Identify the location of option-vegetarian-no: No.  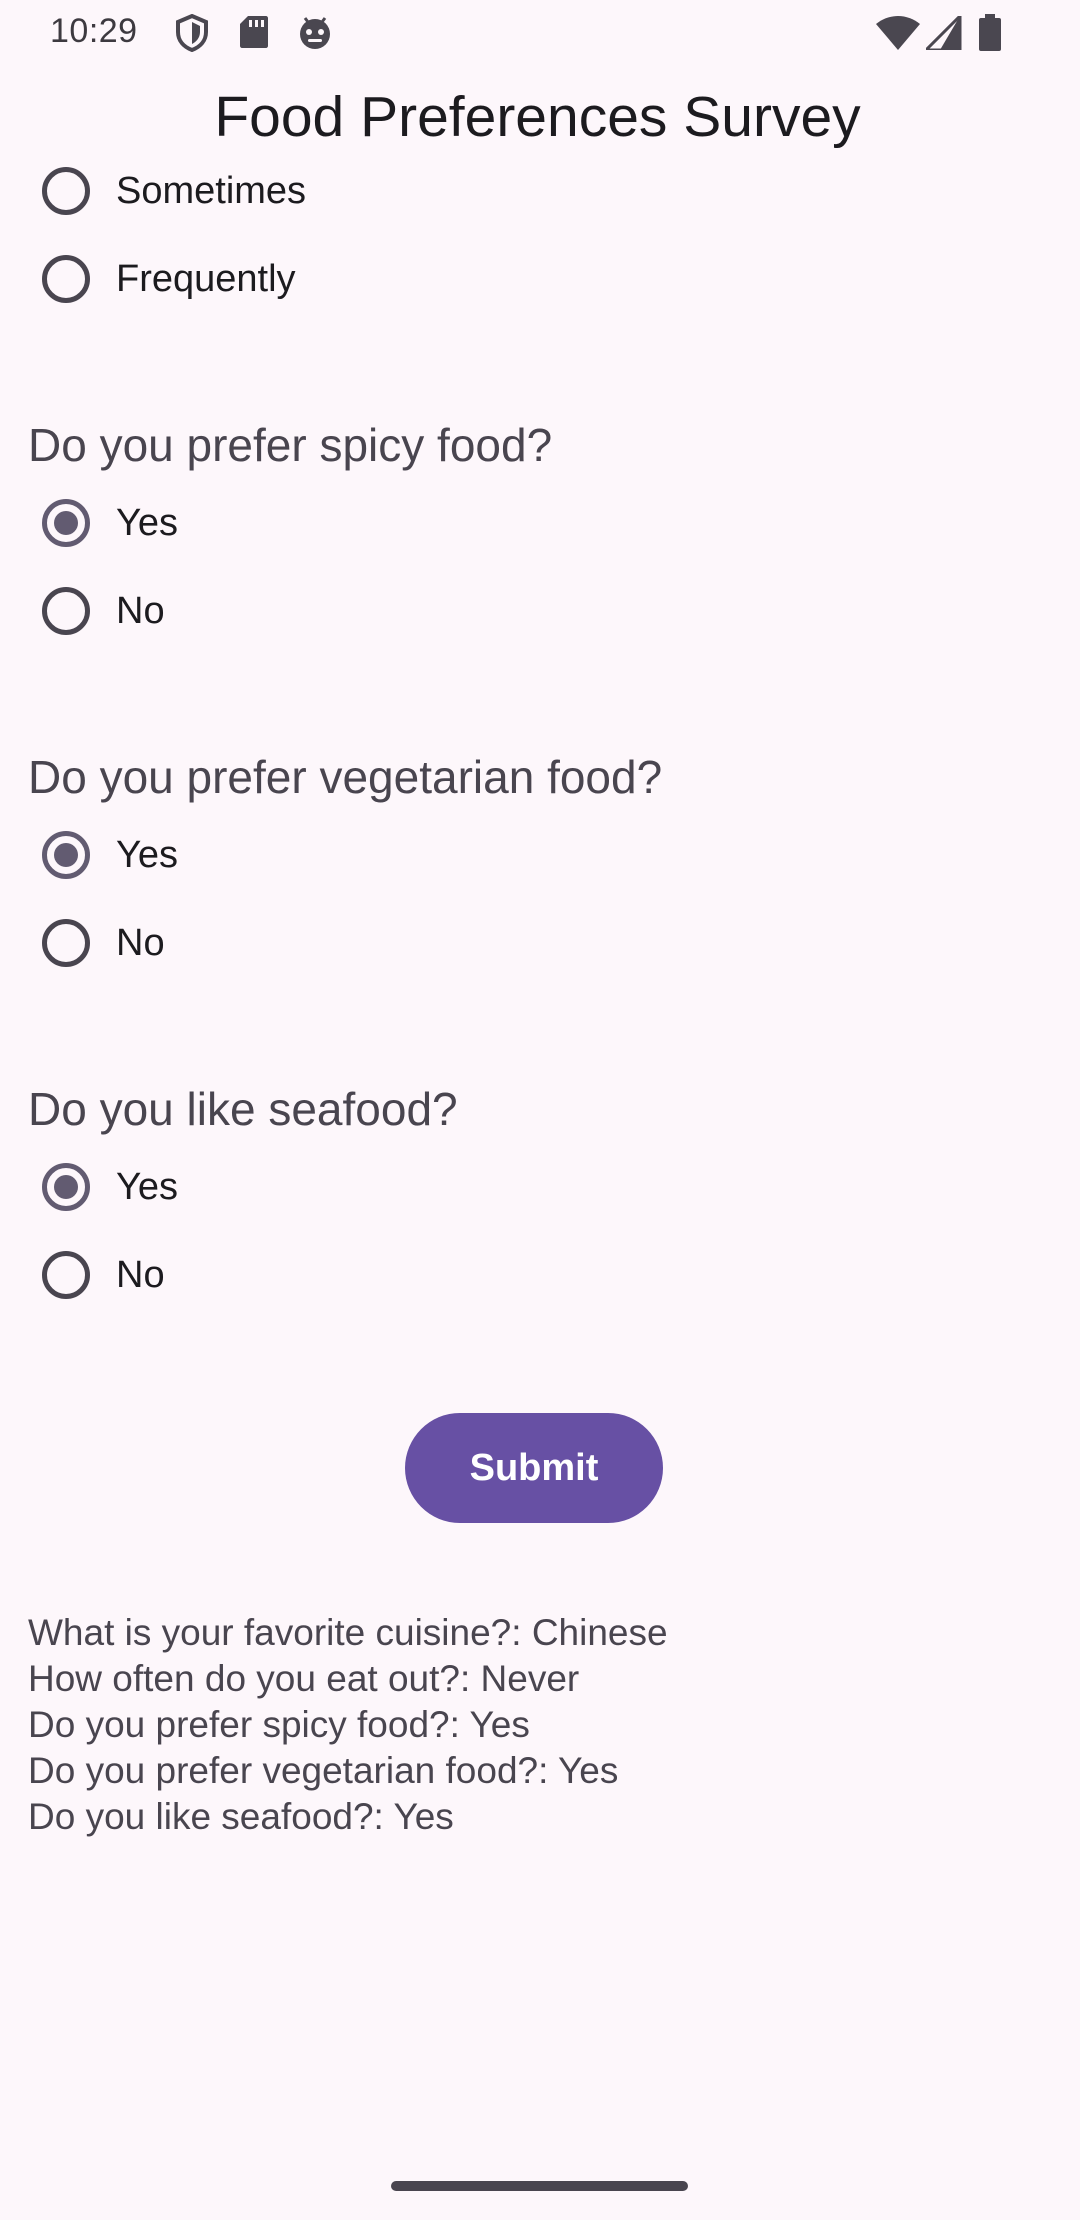
(103, 943).